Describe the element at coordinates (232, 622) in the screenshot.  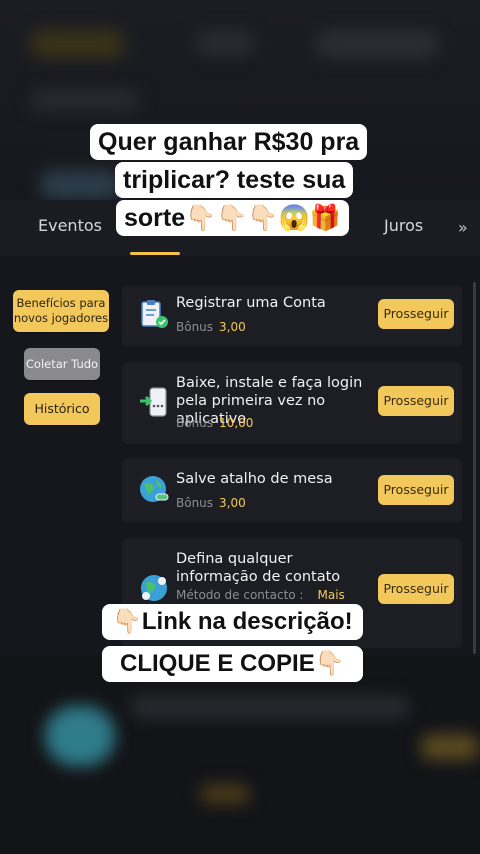
I see `caption-line: 👇🏻Link na descrição!` at that location.